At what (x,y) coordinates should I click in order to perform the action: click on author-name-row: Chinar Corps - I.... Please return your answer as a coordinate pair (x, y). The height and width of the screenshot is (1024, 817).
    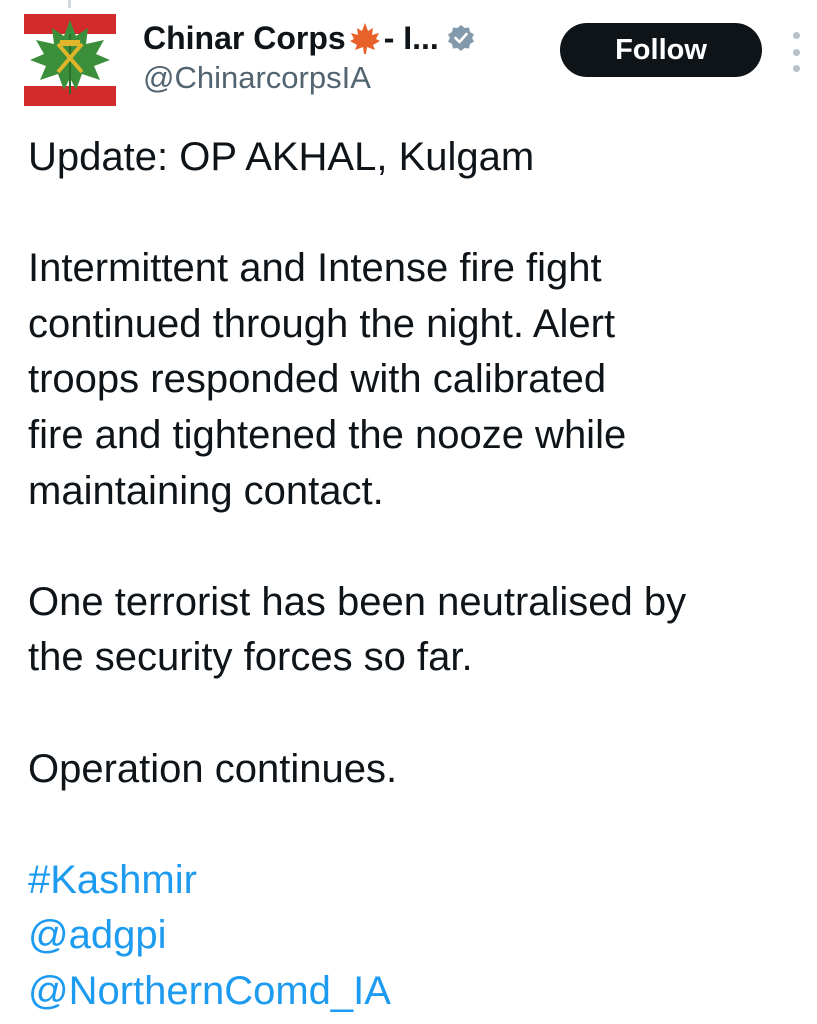
    Looking at the image, I should click on (309, 38).